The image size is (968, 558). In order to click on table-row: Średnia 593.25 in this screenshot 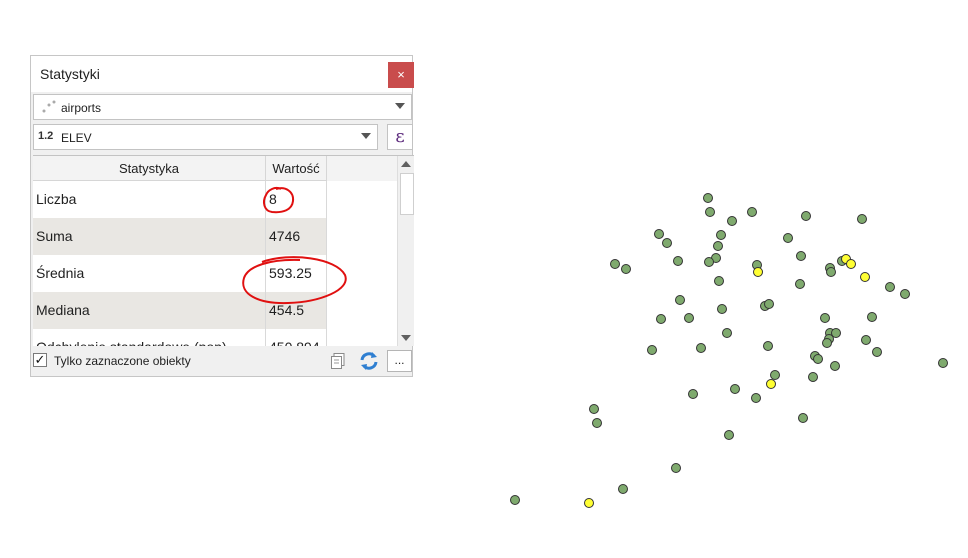, I will do `click(180, 273)`.